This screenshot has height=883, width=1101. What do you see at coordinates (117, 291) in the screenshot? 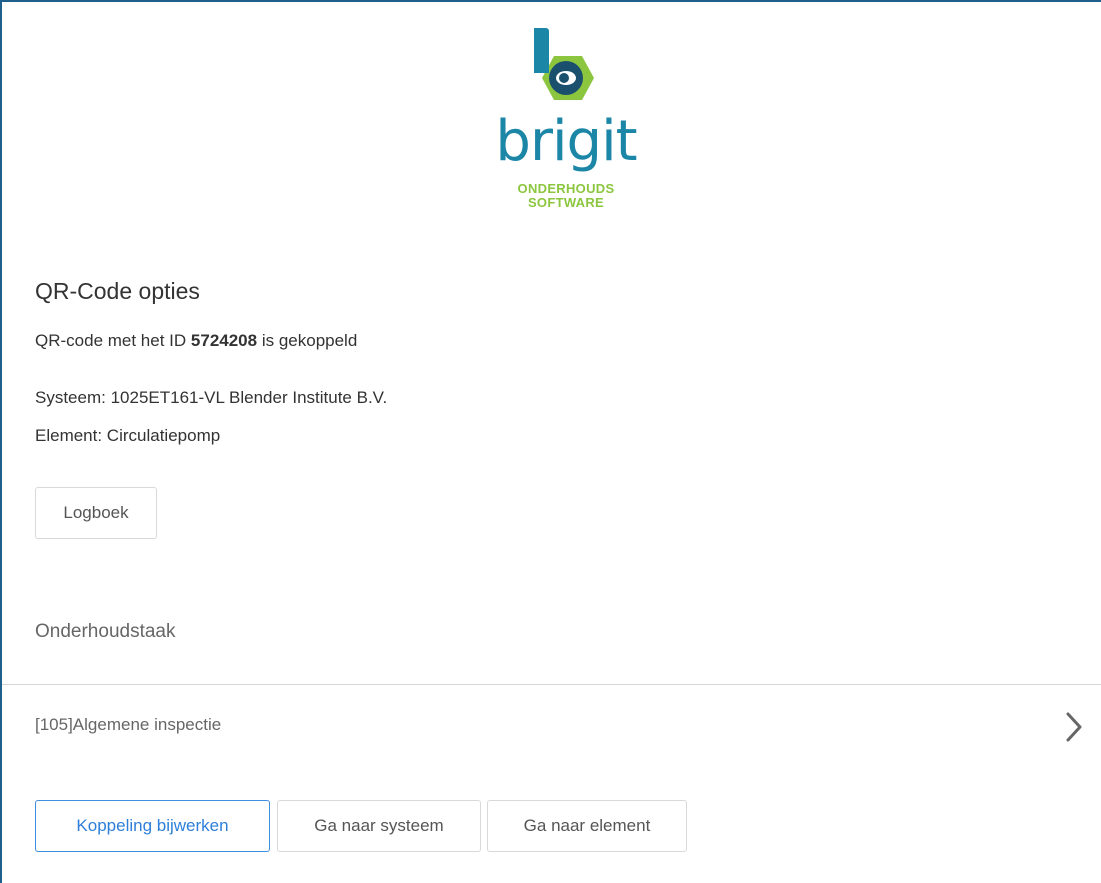
I see `page-title: QR-Code opties` at bounding box center [117, 291].